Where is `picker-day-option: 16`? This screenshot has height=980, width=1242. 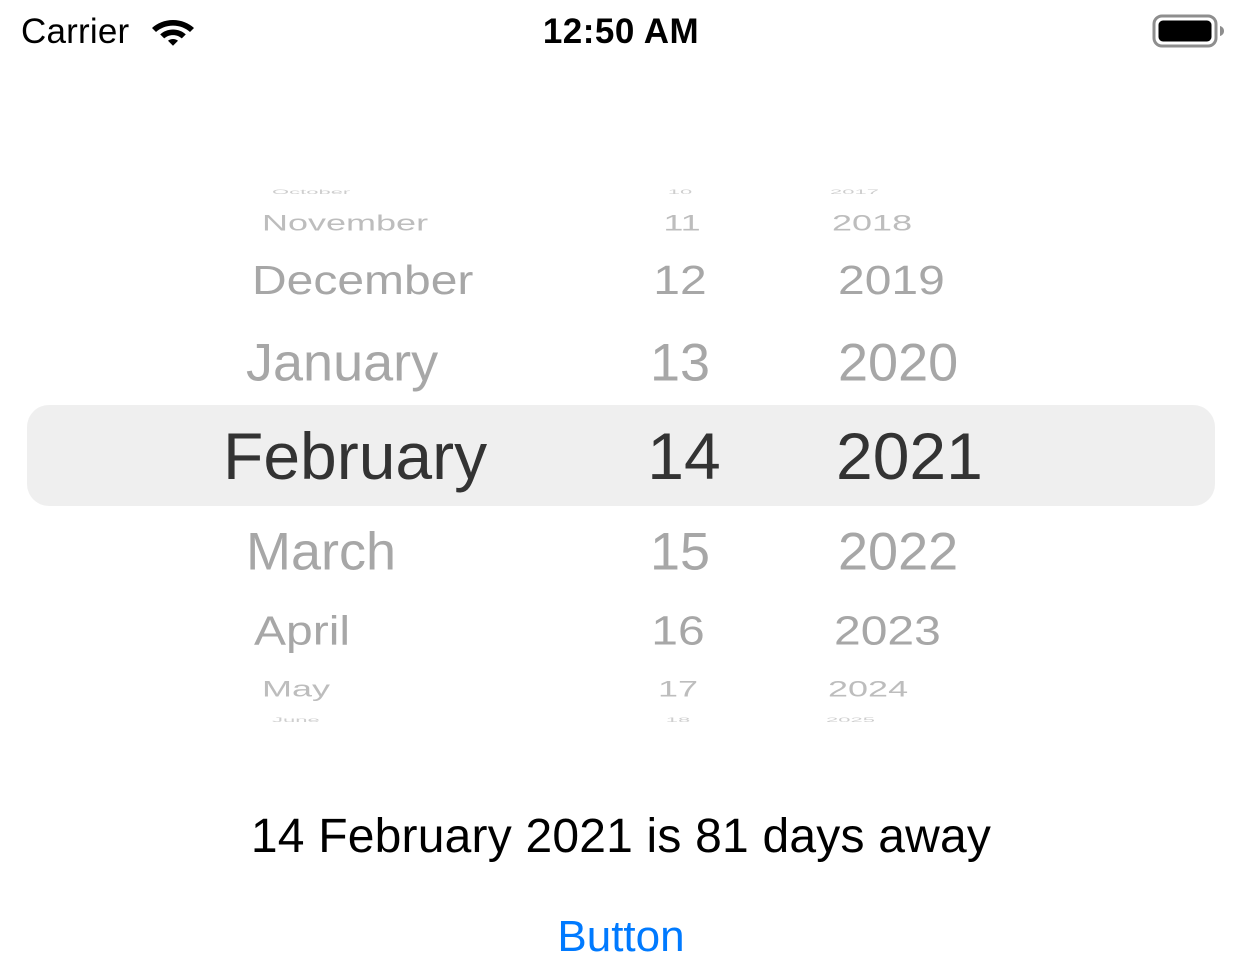
picker-day-option: 16 is located at coordinates (678, 632).